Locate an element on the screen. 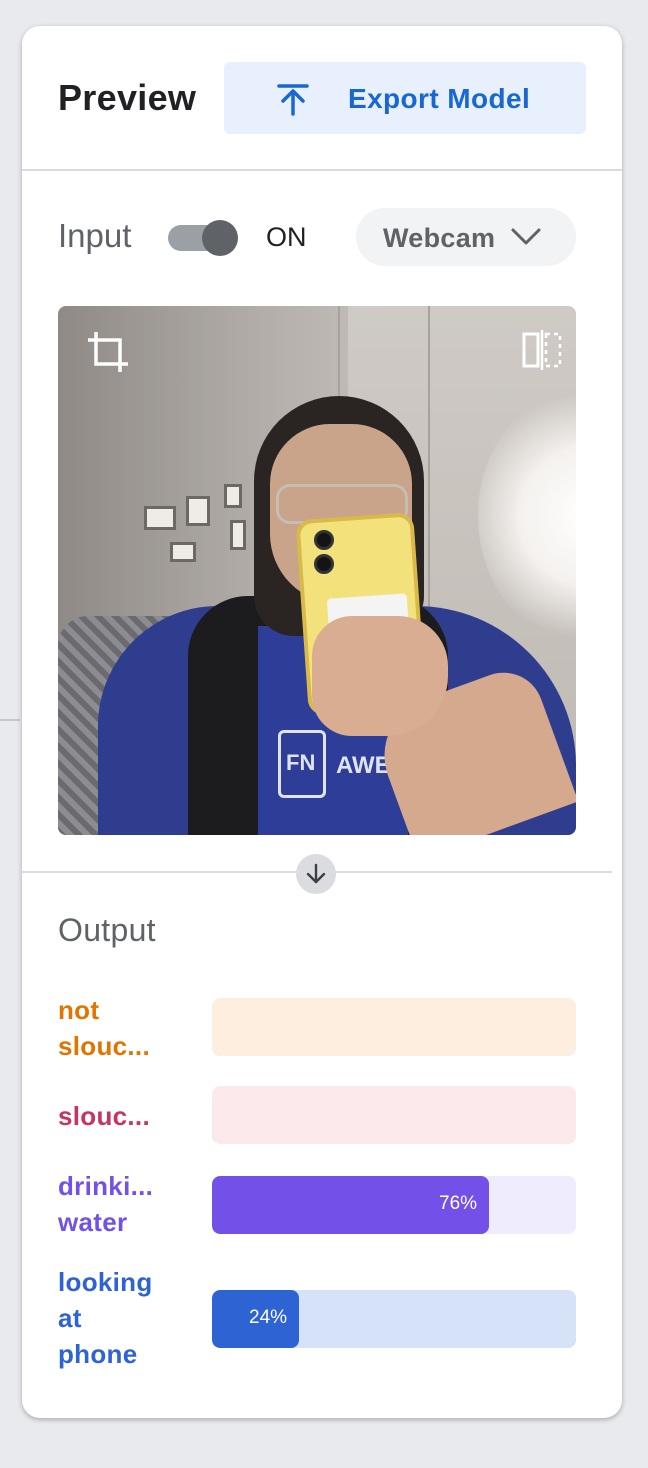  toggle-knob is located at coordinates (220, 238).